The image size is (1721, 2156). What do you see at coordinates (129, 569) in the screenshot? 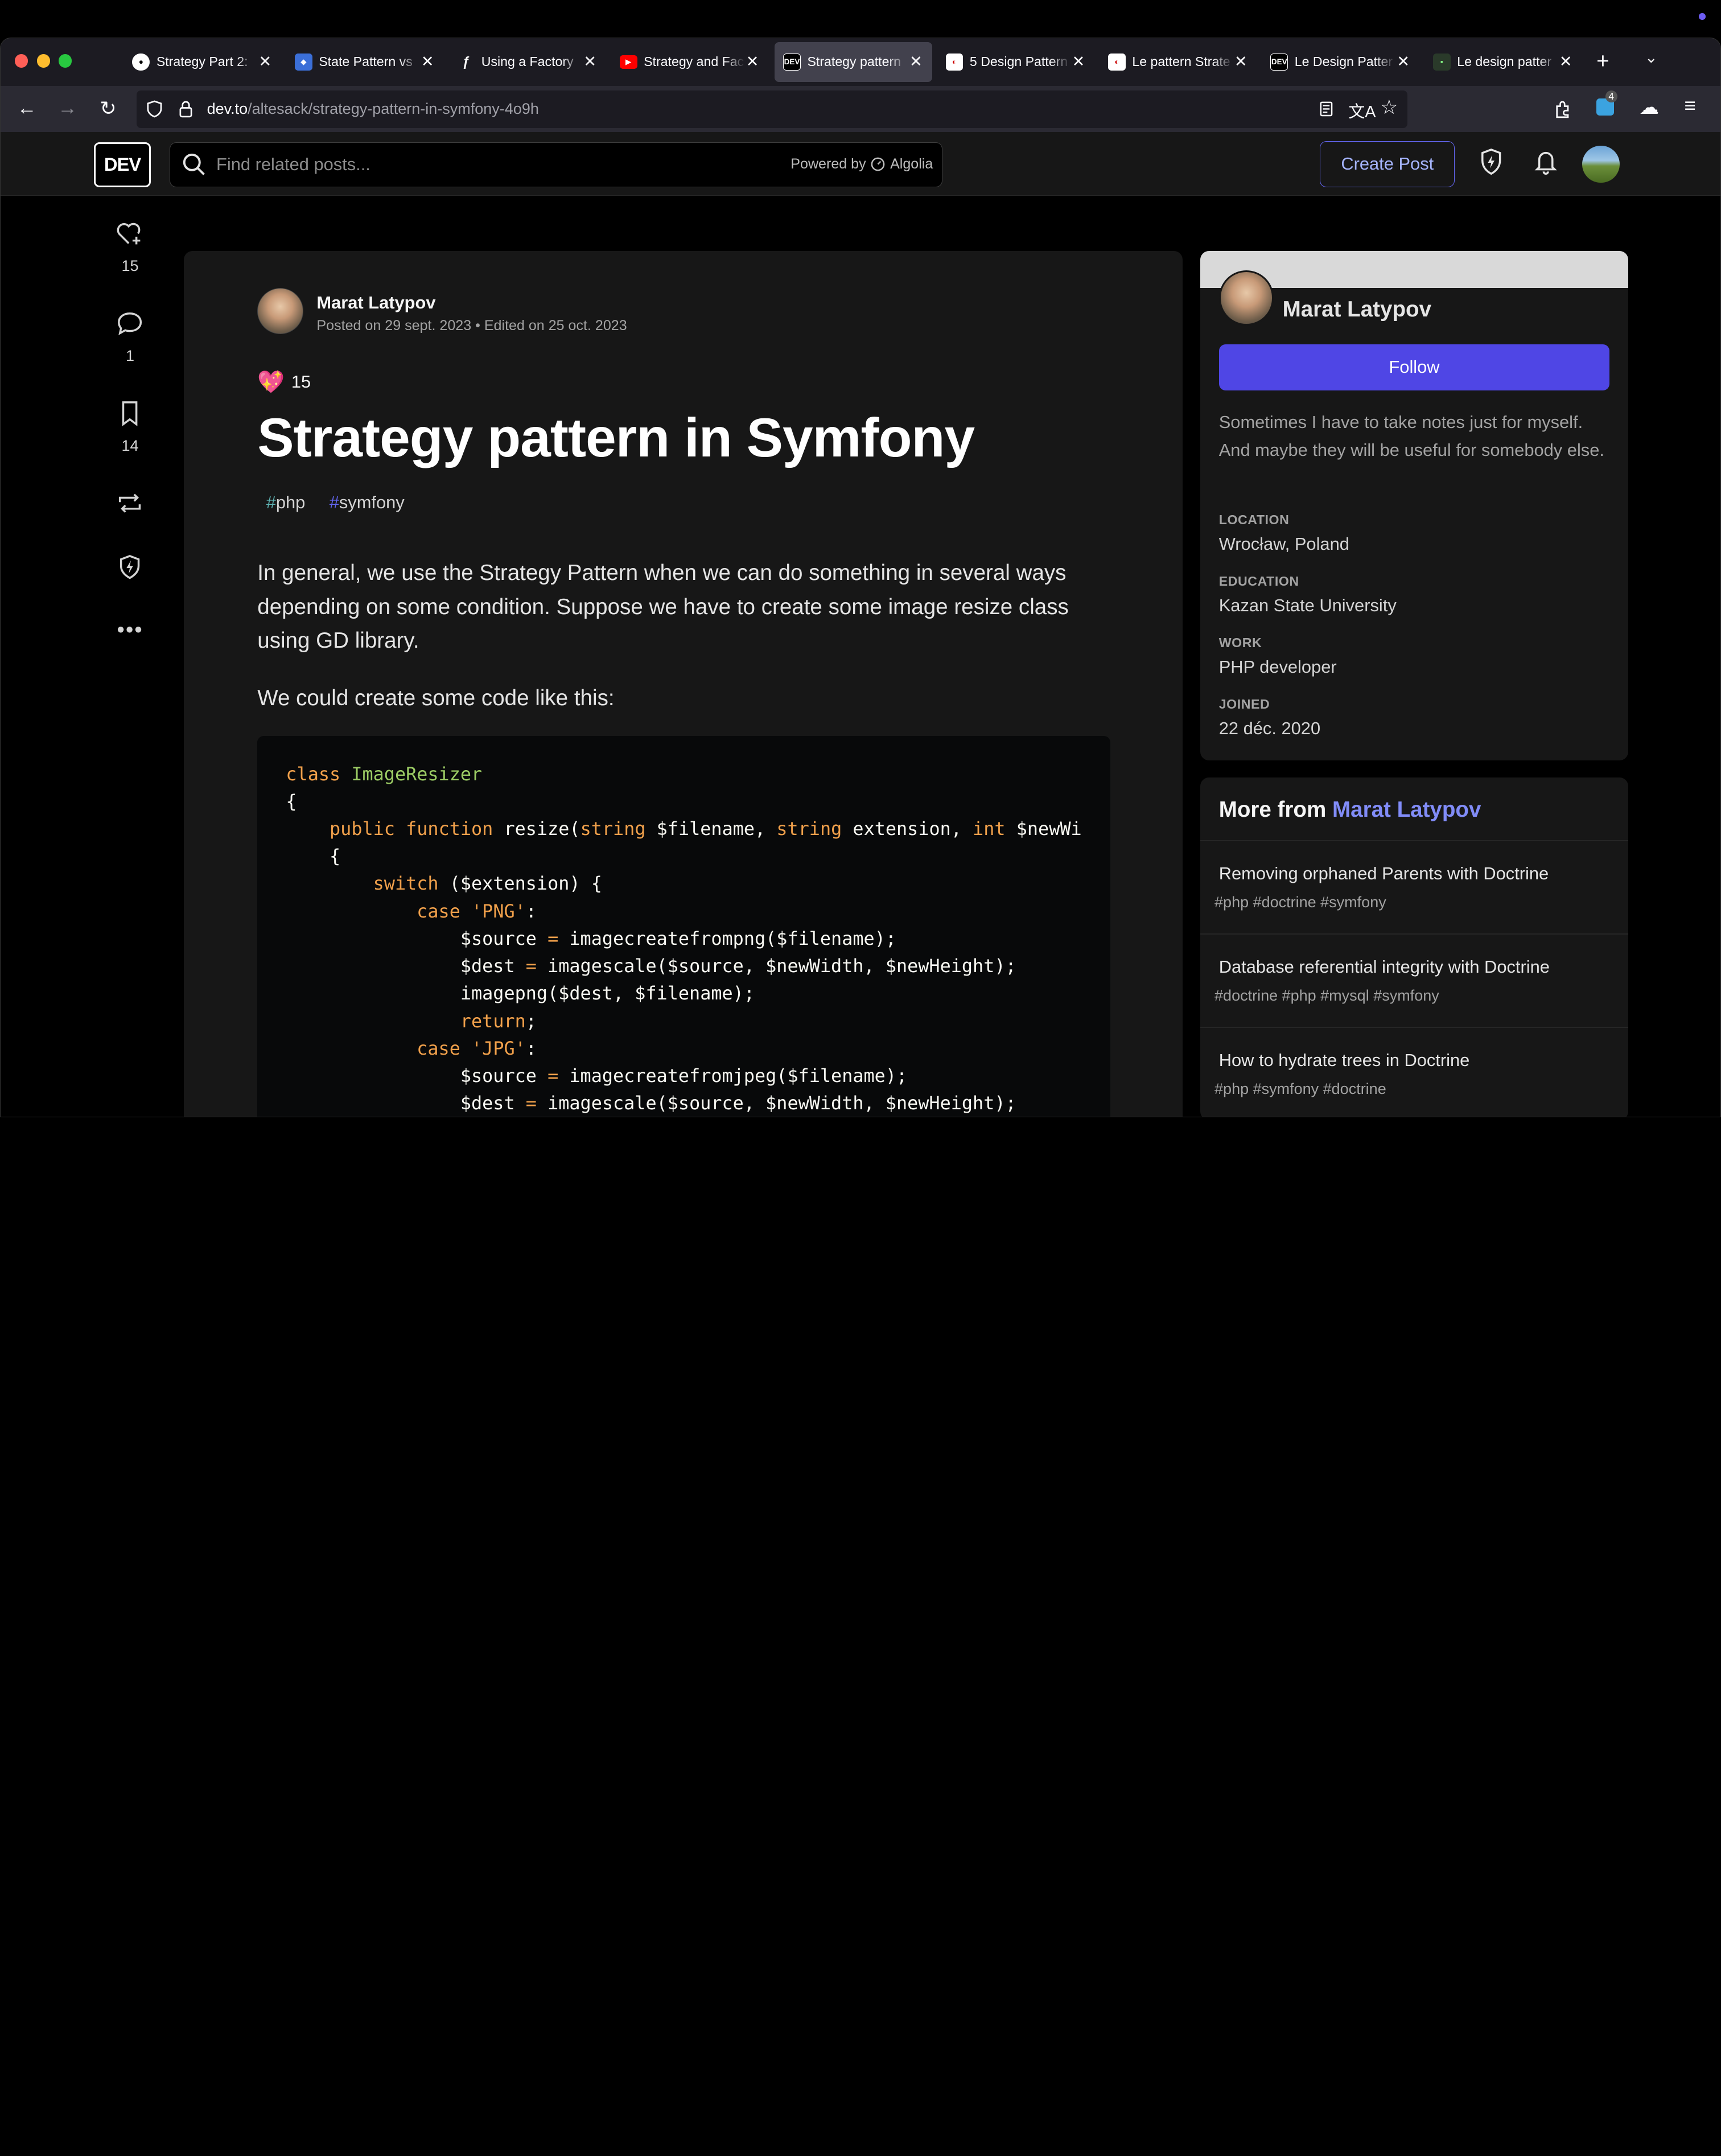
I see `moderate-action` at bounding box center [129, 569].